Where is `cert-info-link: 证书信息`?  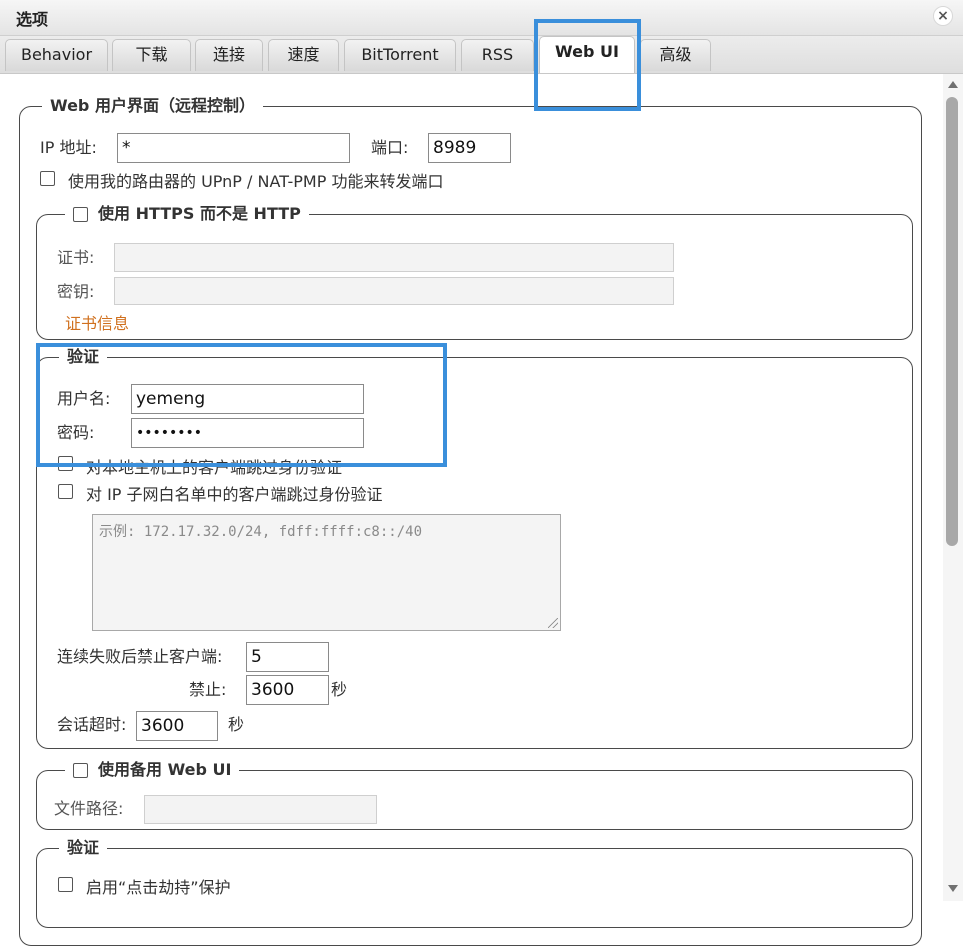
cert-info-link: 证书信息 is located at coordinates (97, 322).